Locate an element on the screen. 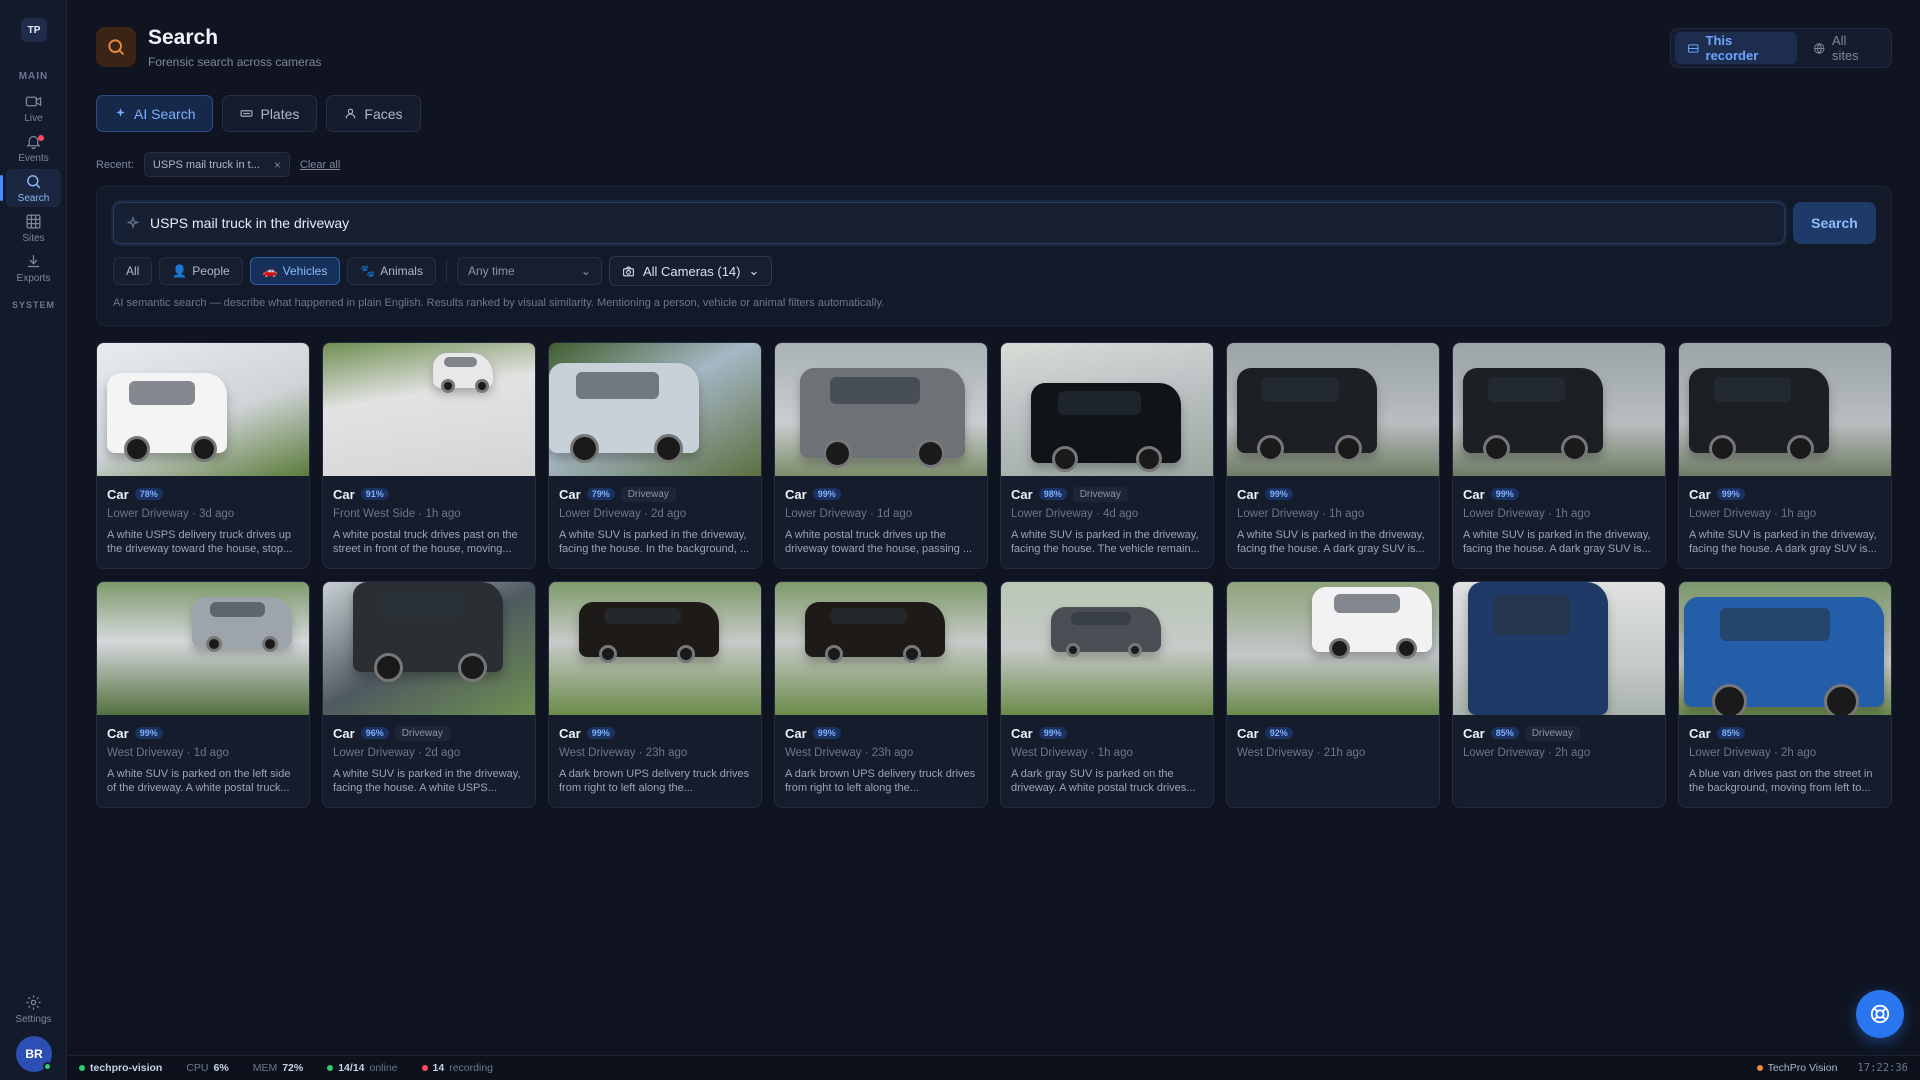 This screenshot has width=1920, height=1080. confidence-badge: 98% is located at coordinates (1052, 494).